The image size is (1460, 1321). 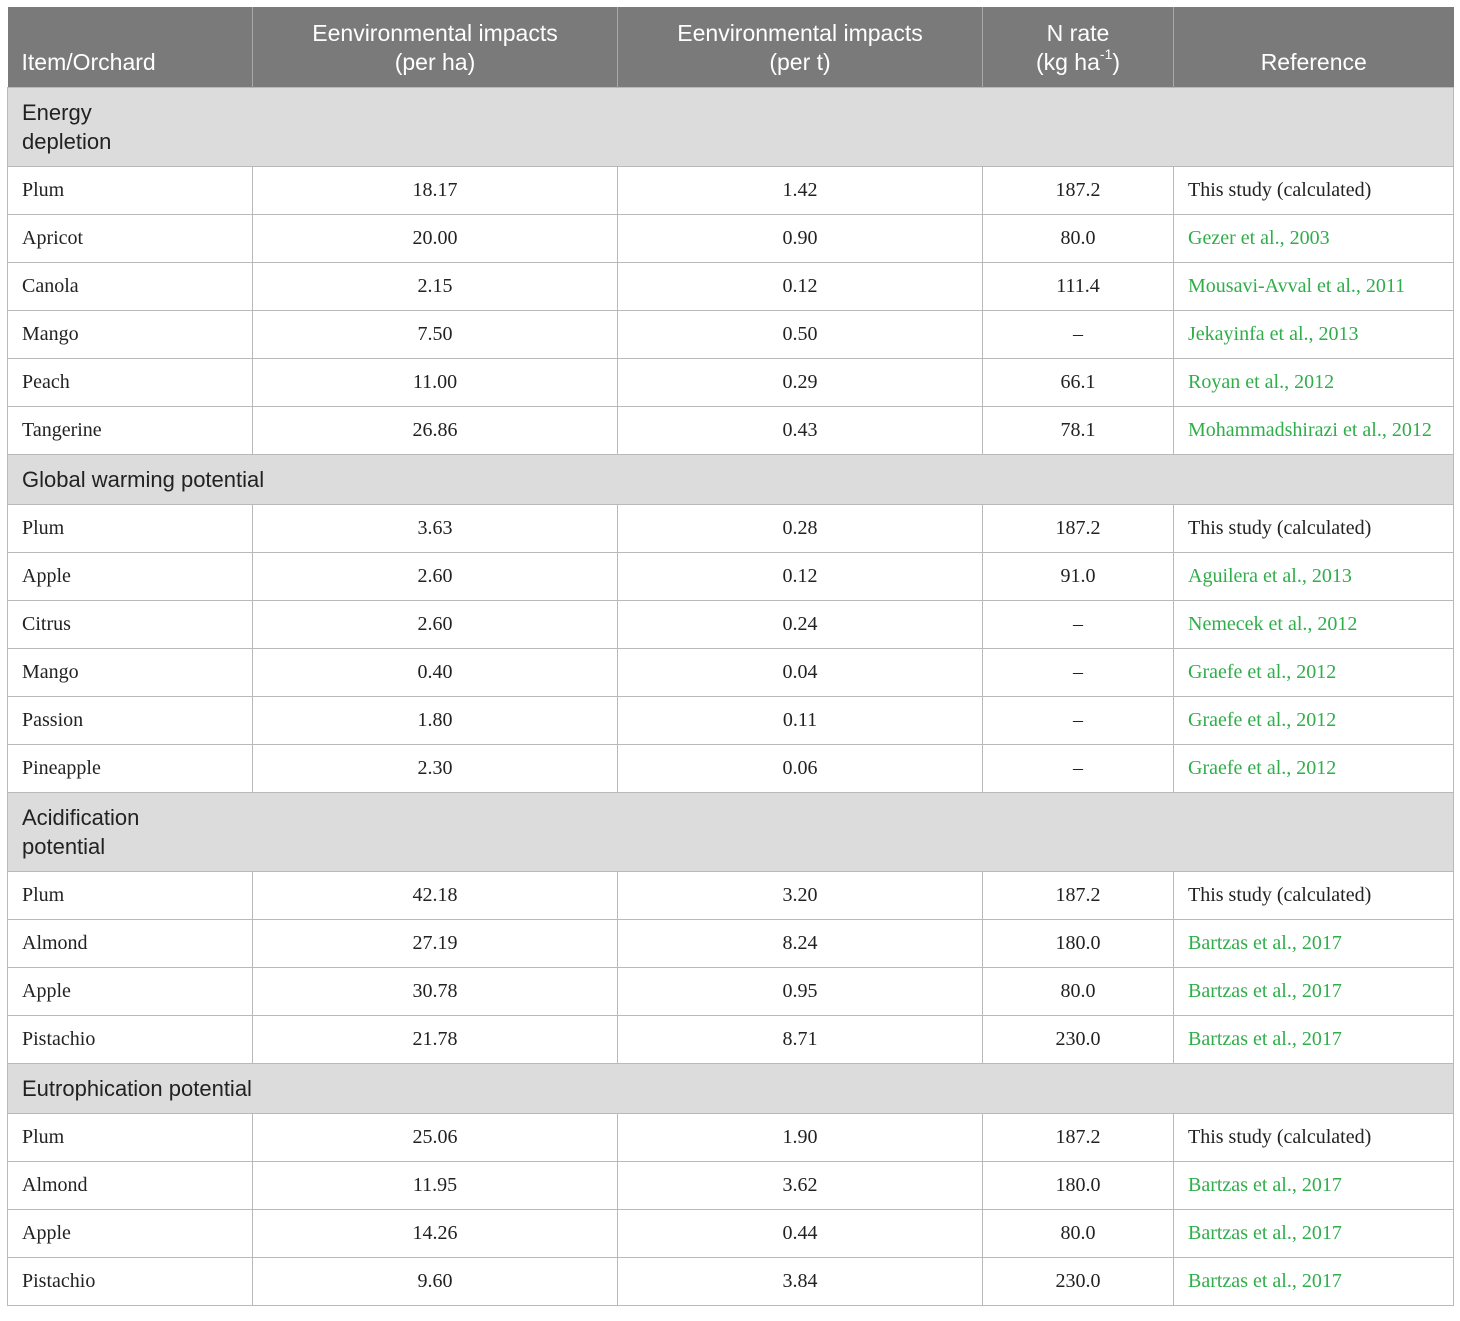 What do you see at coordinates (130, 768) in the screenshot?
I see `cell-item: Pineapple` at bounding box center [130, 768].